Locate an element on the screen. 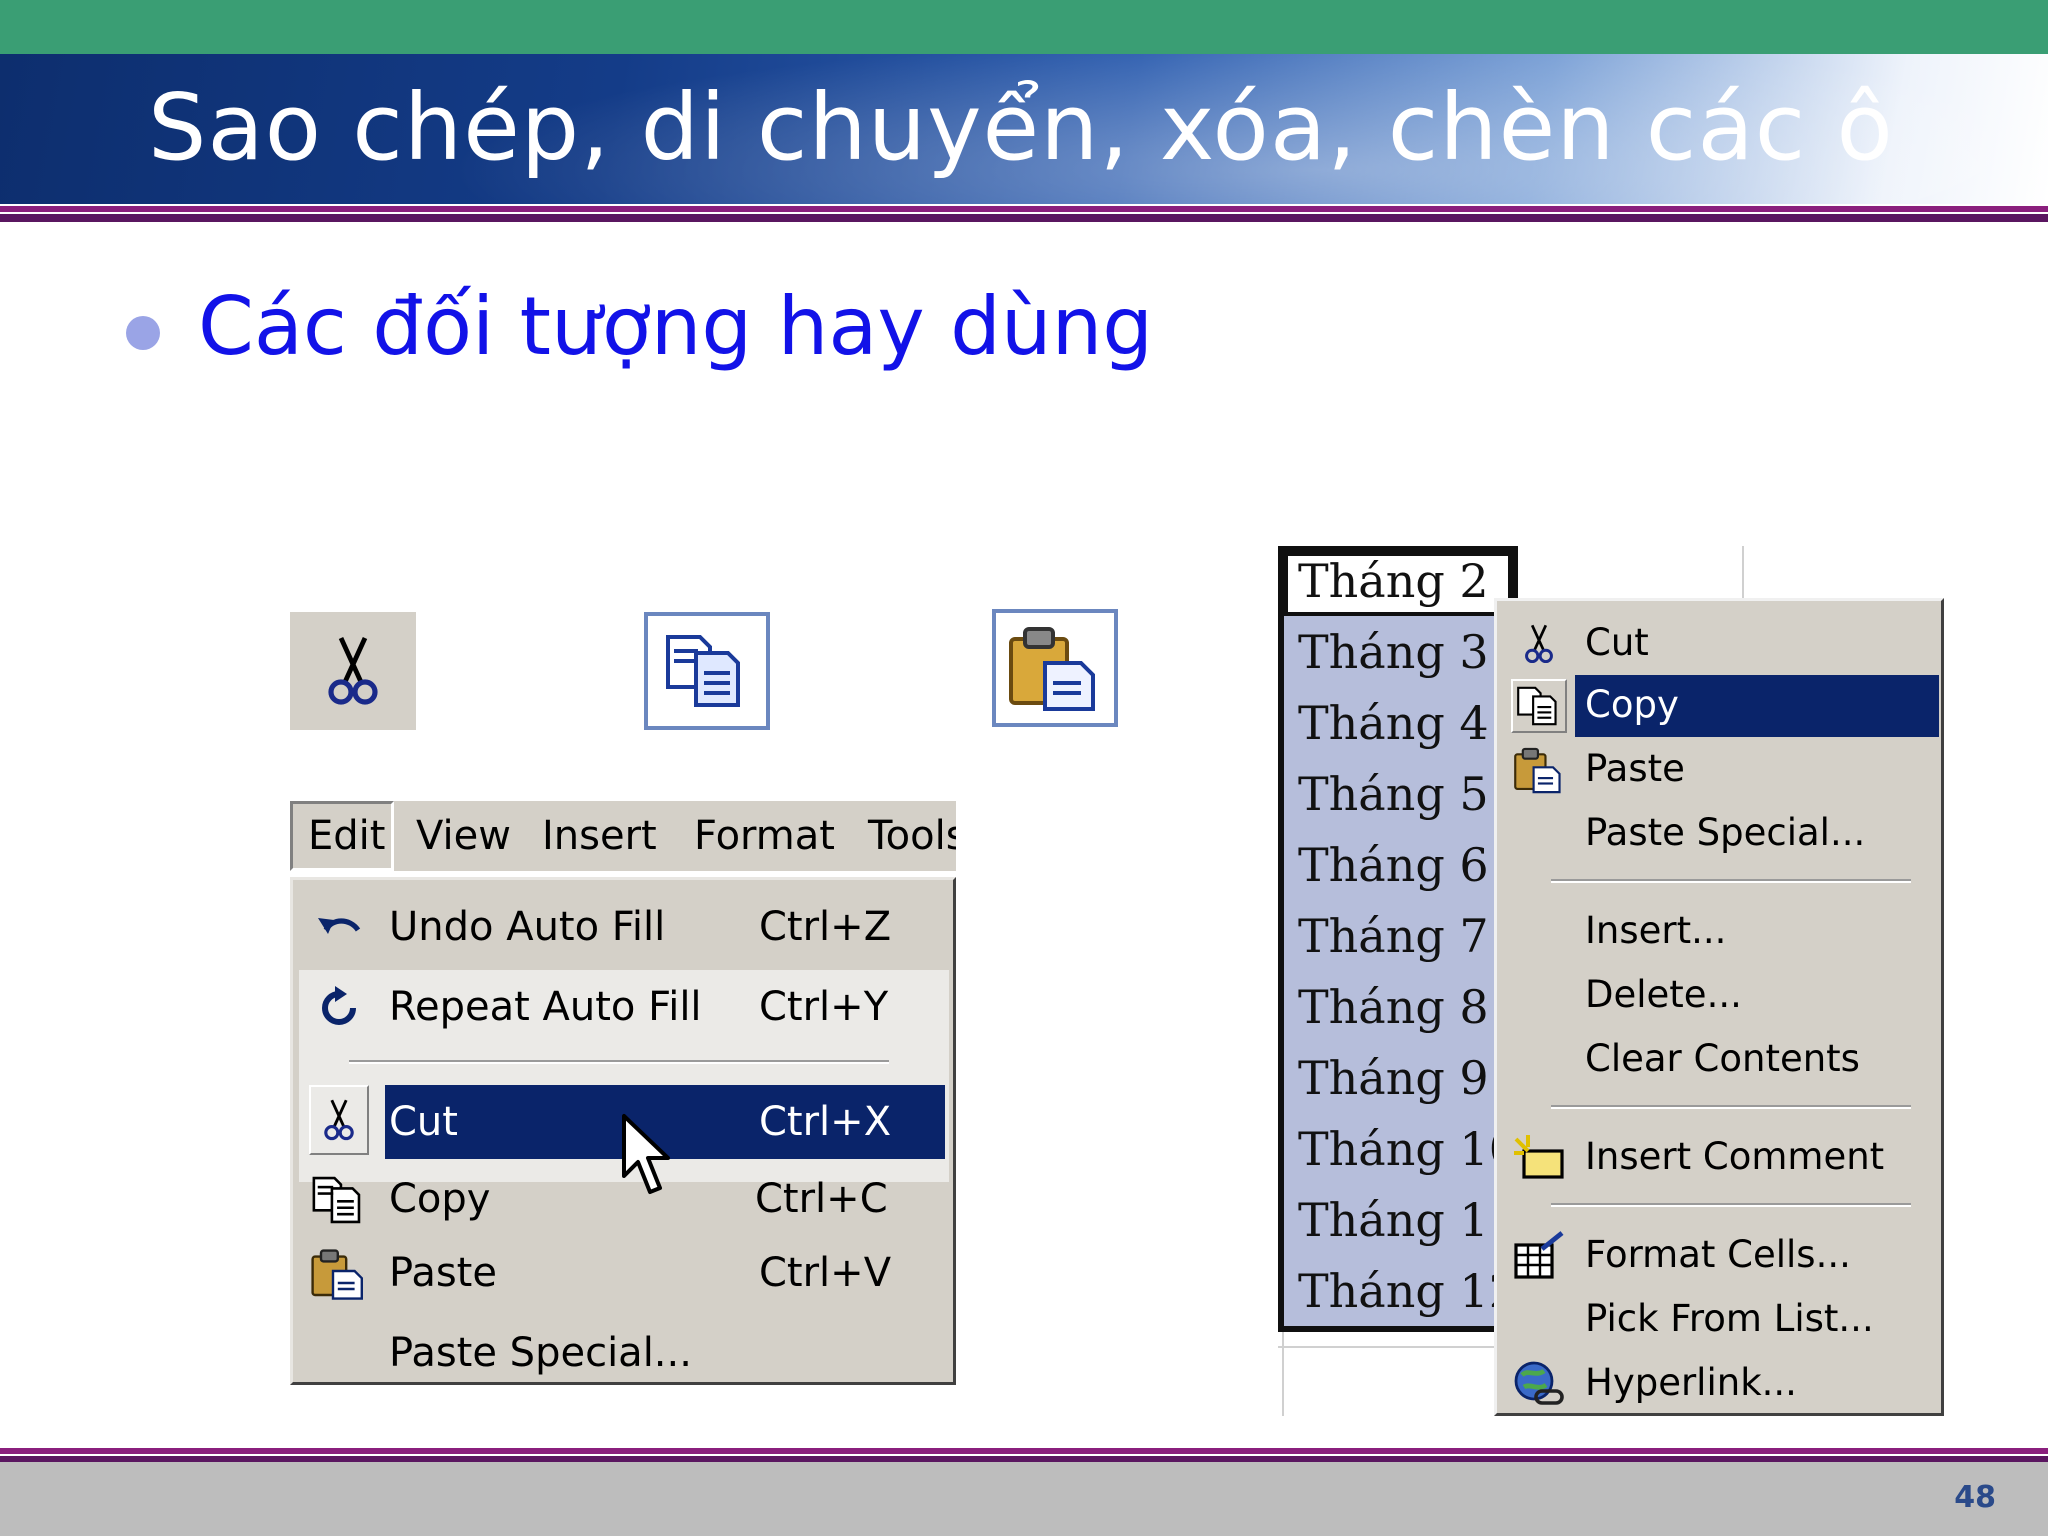 The height and width of the screenshot is (1536, 2048). format-cells-icon is located at coordinates (1539, 1255).